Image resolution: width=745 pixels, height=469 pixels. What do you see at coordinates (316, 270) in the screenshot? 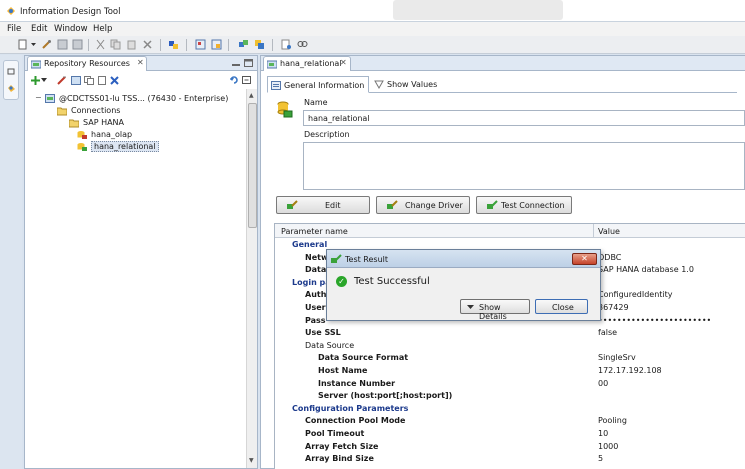
I see `parameter-name: Data` at bounding box center [316, 270].